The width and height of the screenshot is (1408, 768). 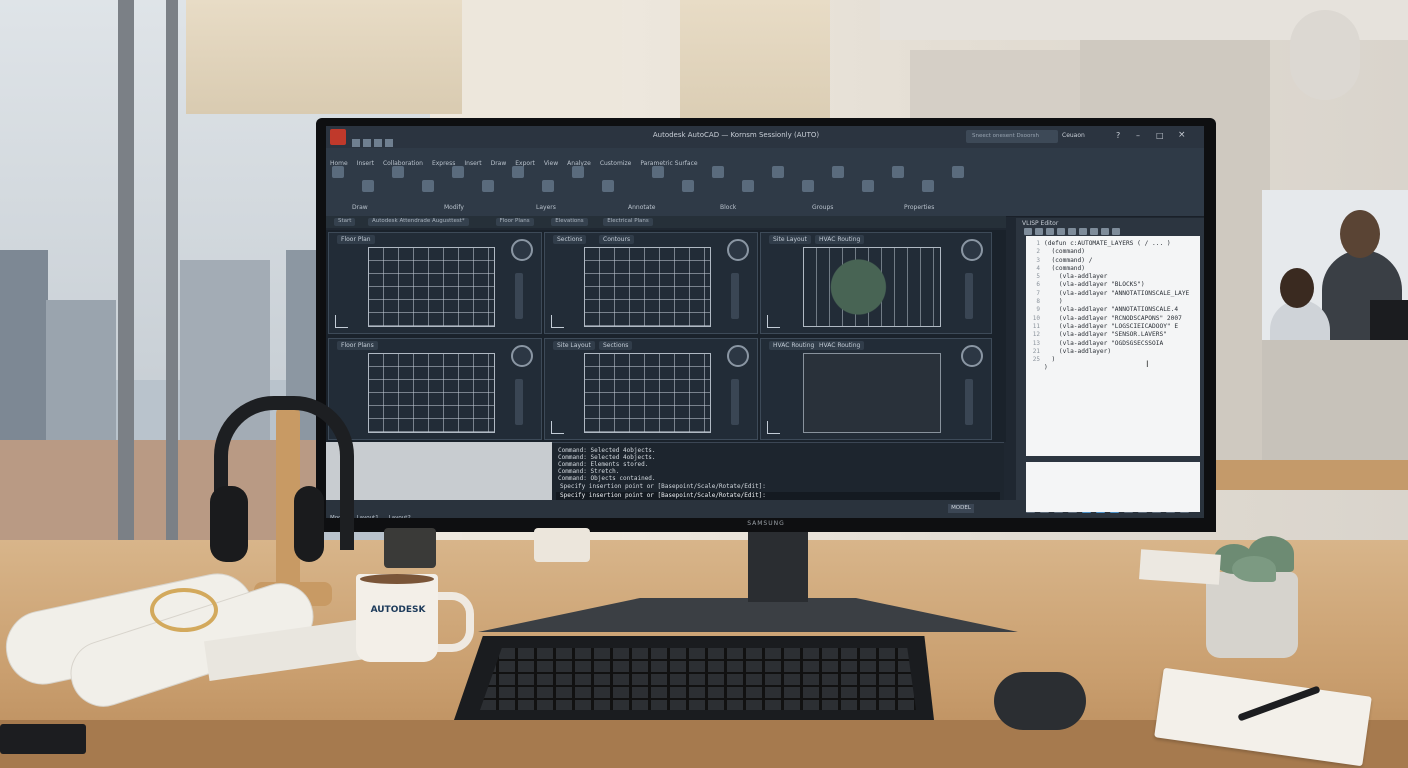 I want to click on code-line: (vla-addlayer "OGDSGSECSSOIA, so click(x=1121, y=344).